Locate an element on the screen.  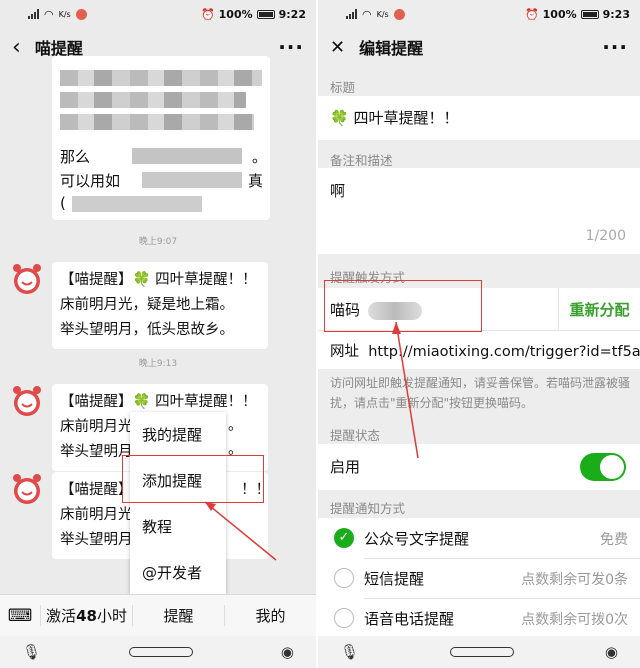
description-field: 啊 1/200 is located at coordinates (479, 211).